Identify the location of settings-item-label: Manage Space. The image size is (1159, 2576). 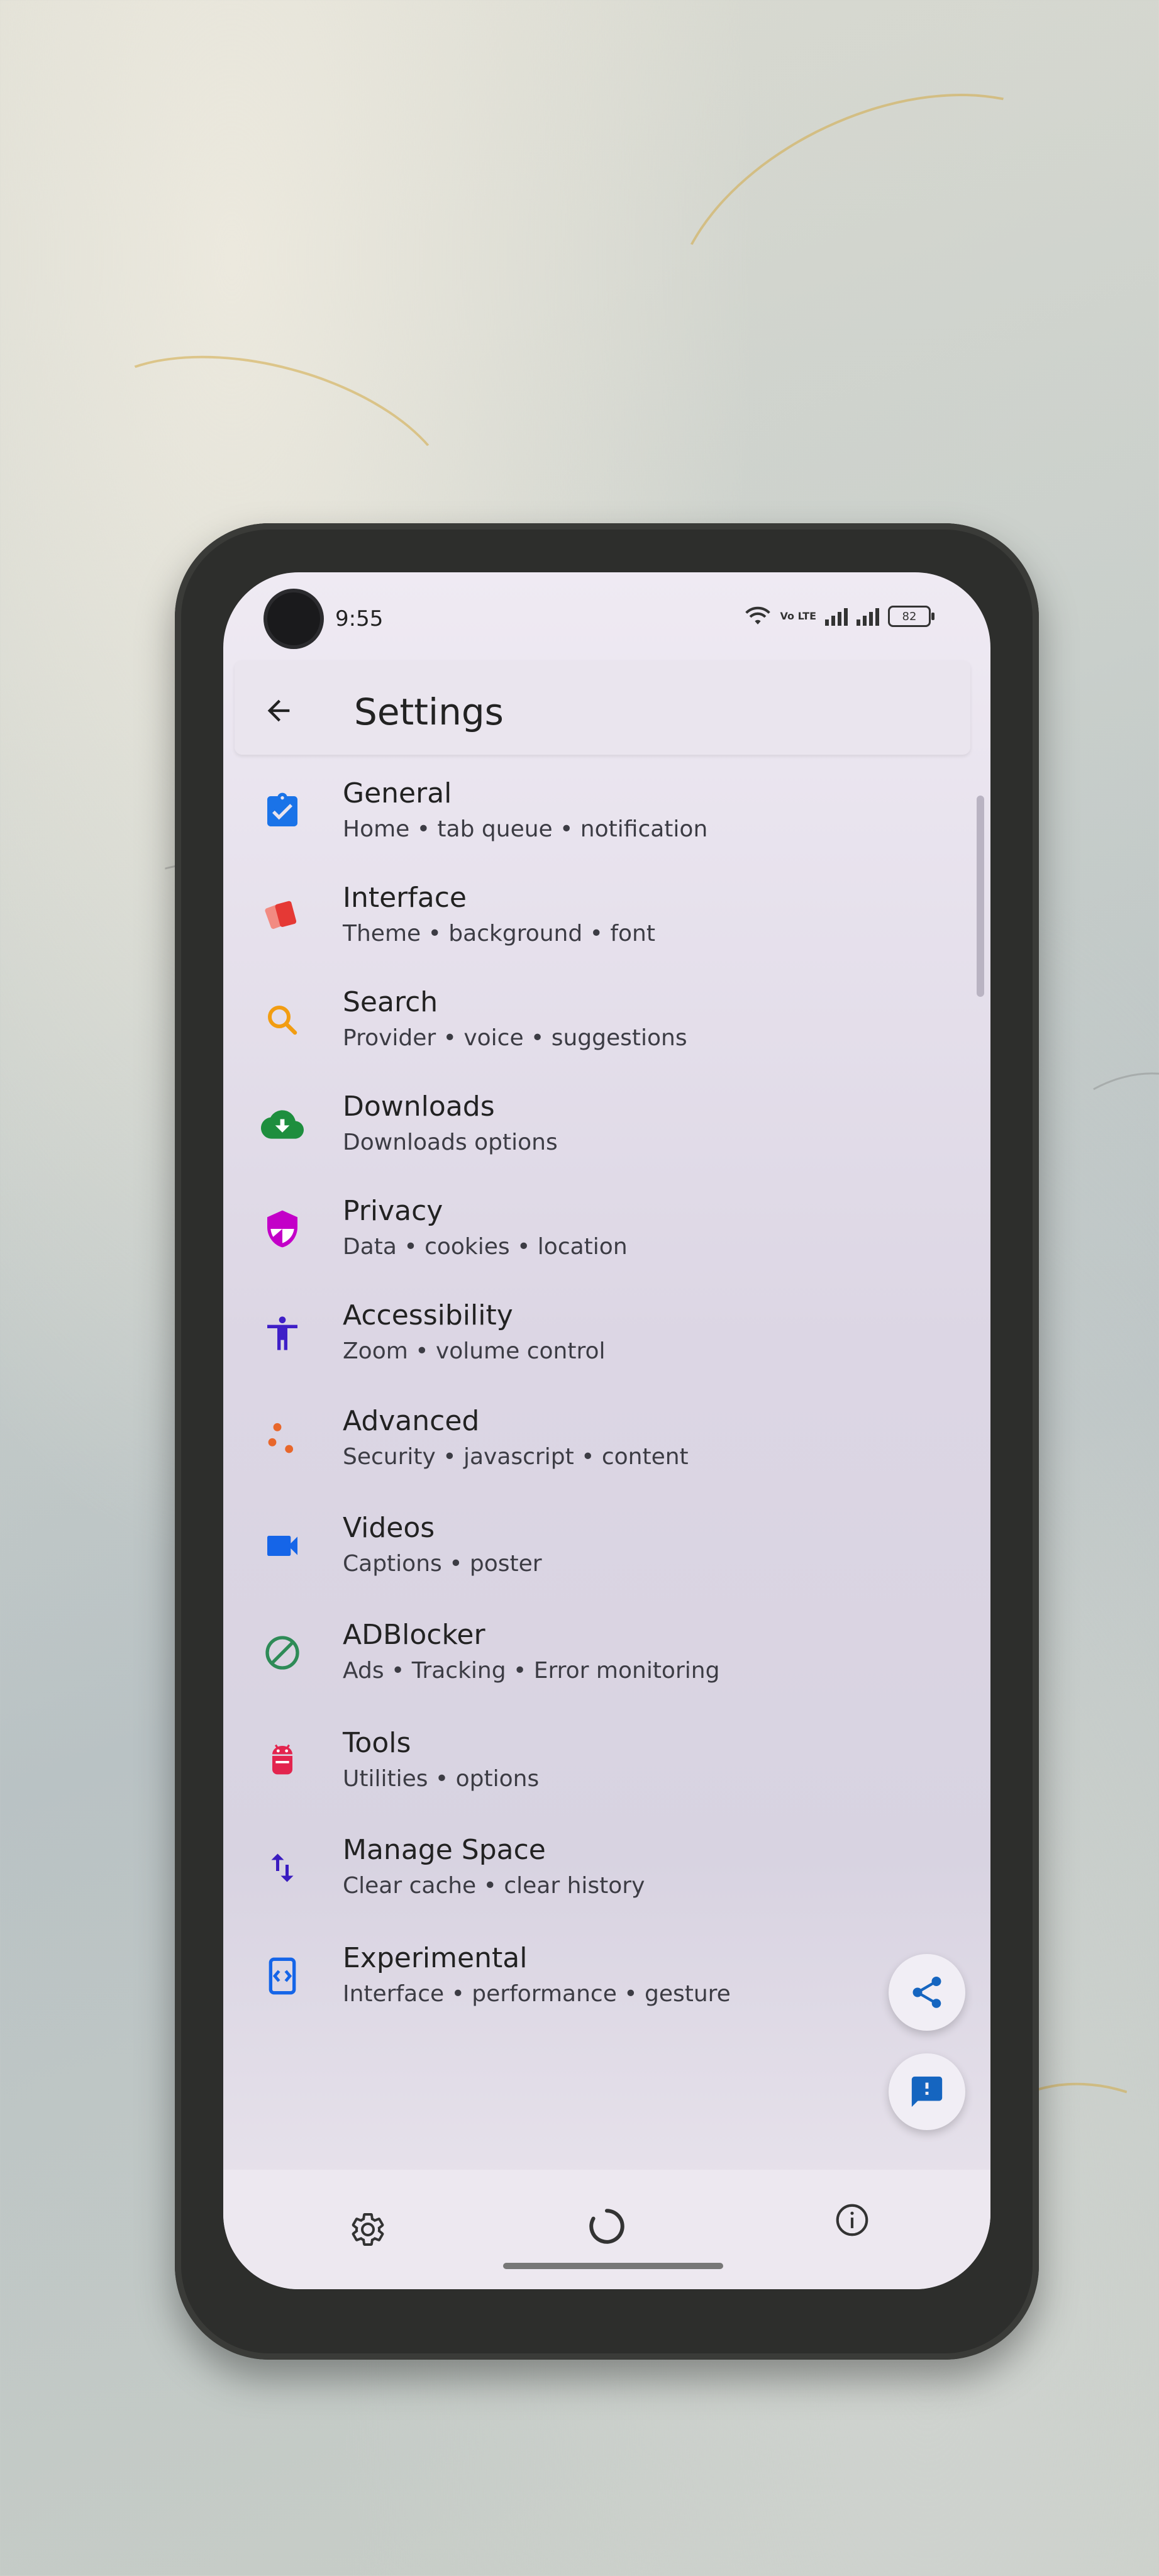
(444, 1850).